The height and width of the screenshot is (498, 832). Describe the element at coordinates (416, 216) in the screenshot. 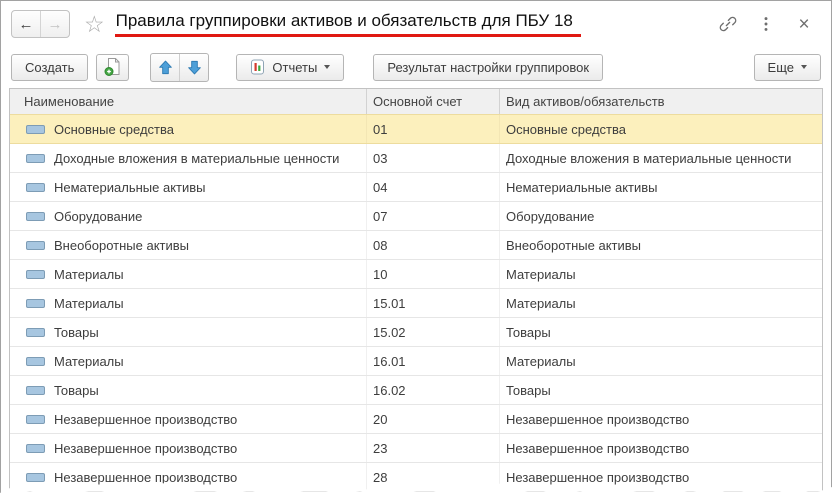

I see `table-row: Оборудование 07 Оборудование` at that location.